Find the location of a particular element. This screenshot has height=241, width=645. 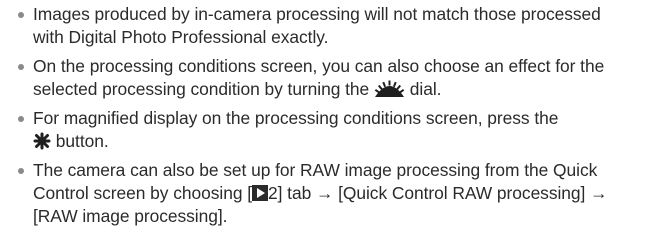

note-text-after: dial. is located at coordinates (425, 89).